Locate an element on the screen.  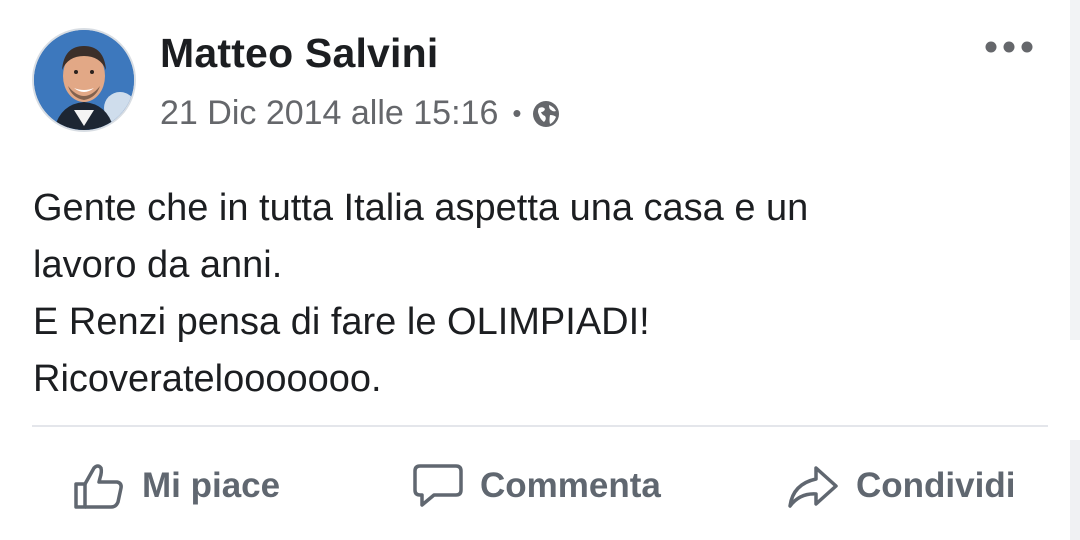
comment-label: Commenta is located at coordinates (570, 485).